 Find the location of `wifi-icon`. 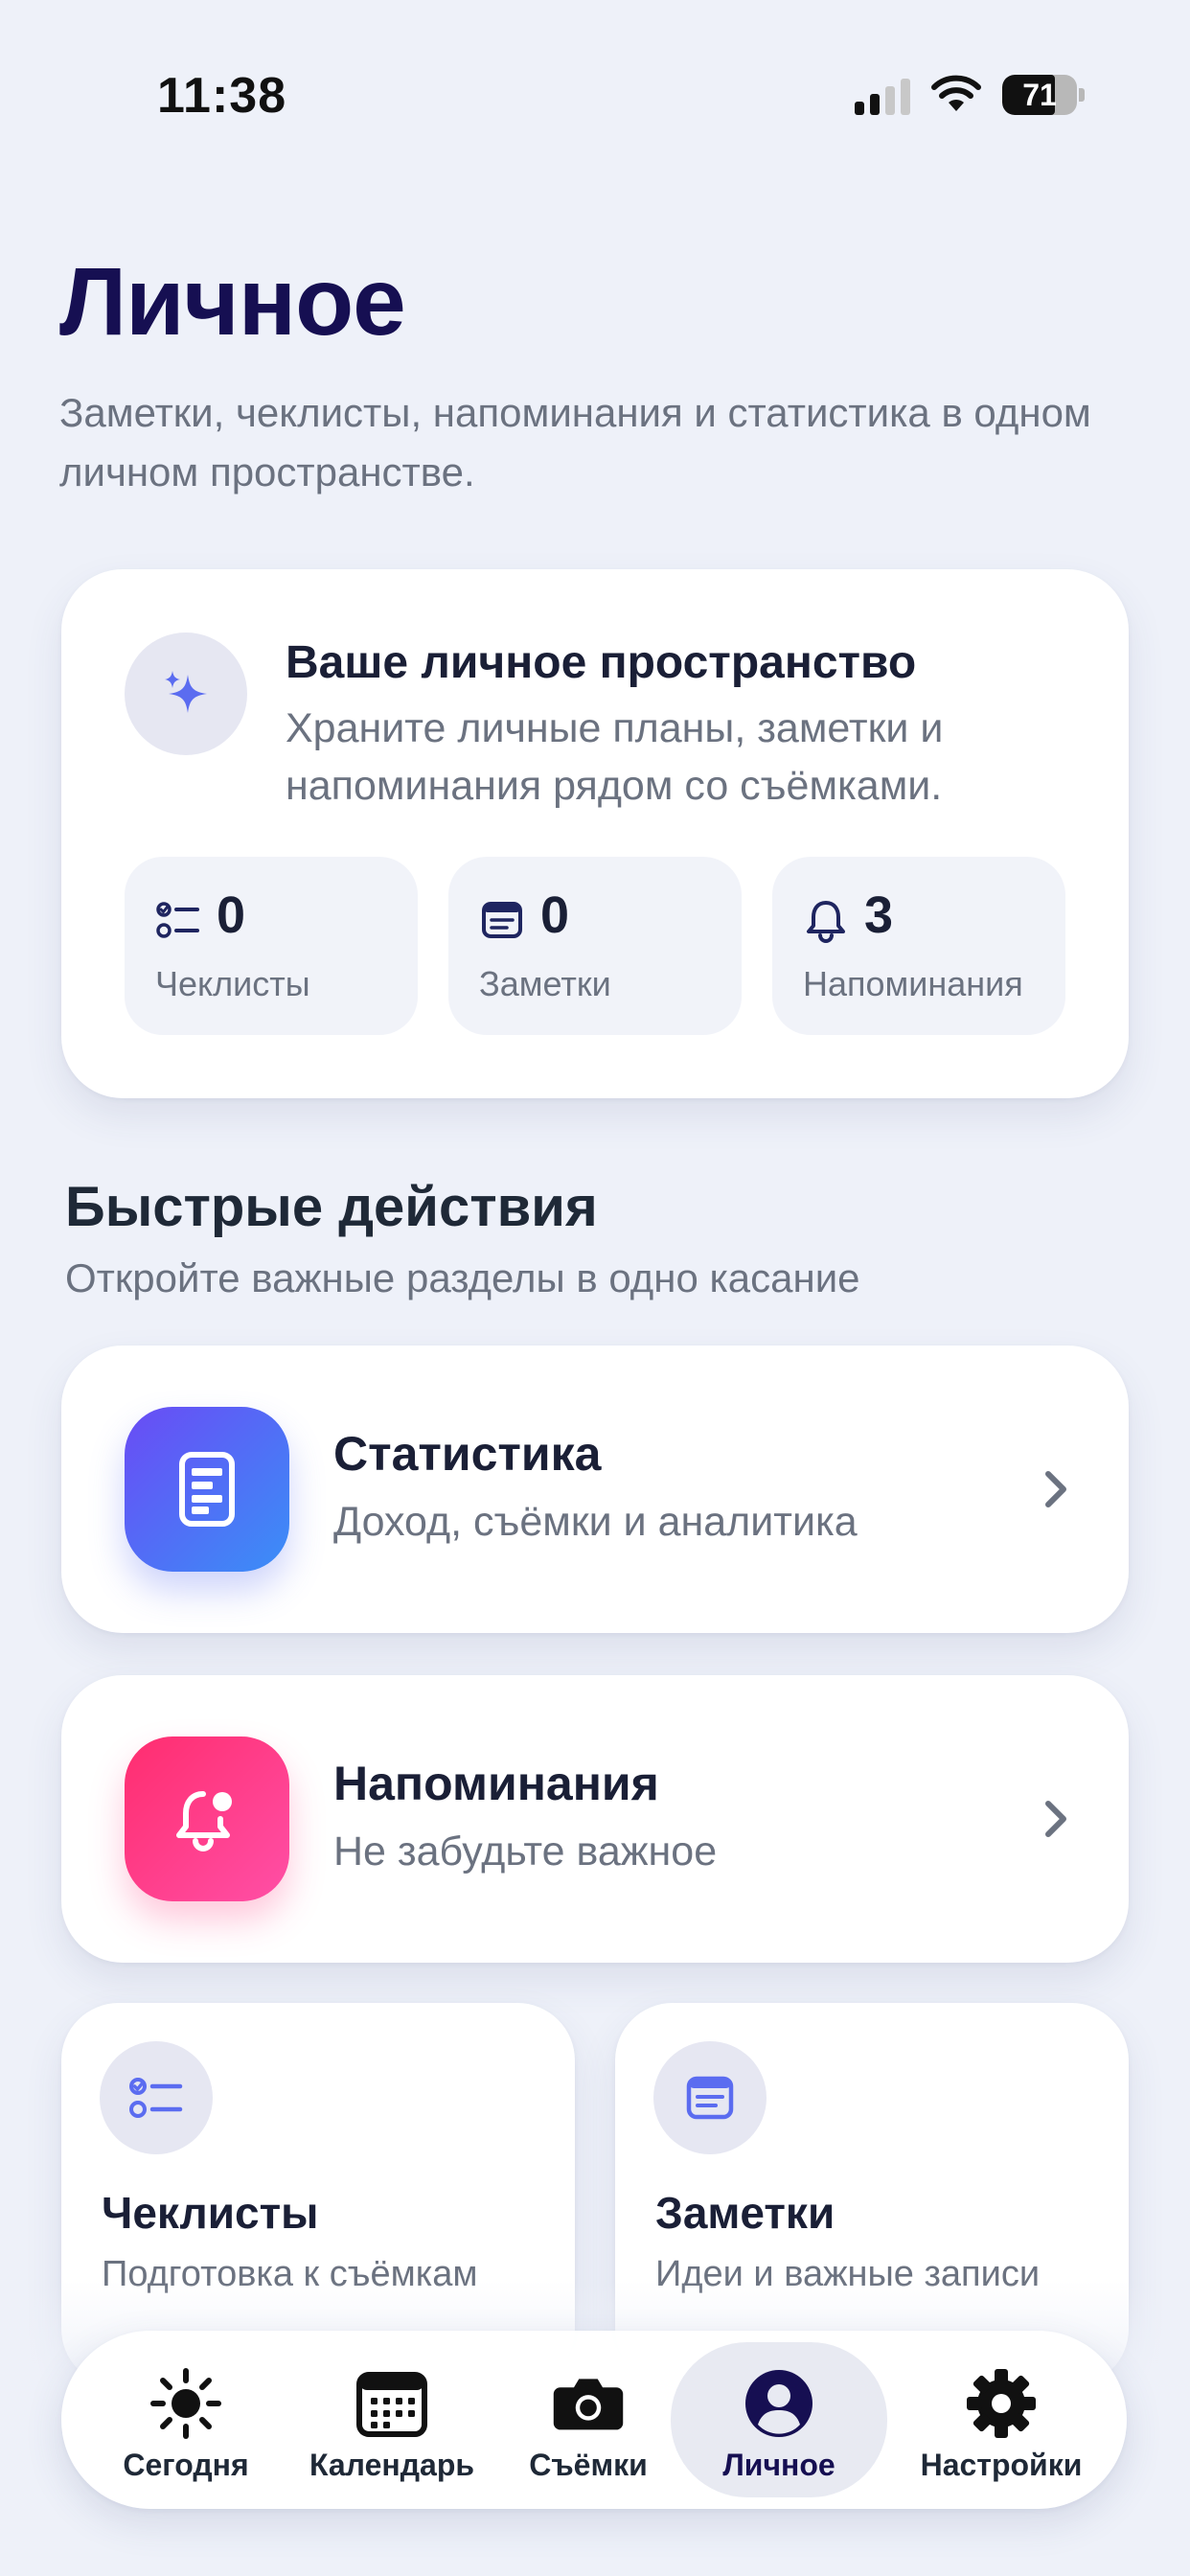

wifi-icon is located at coordinates (956, 94).